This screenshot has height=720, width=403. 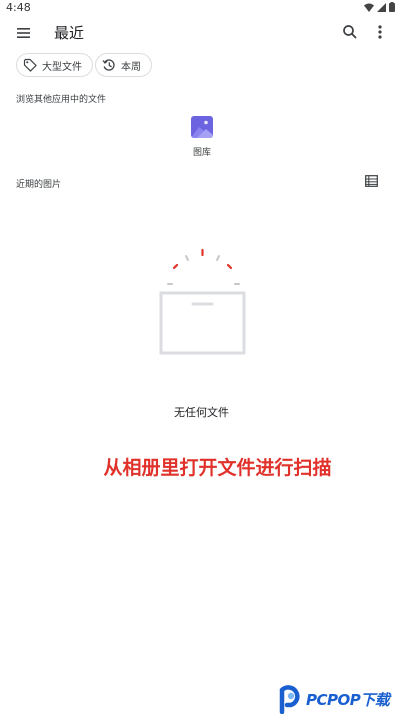 I want to click on search-icon, so click(x=350, y=32).